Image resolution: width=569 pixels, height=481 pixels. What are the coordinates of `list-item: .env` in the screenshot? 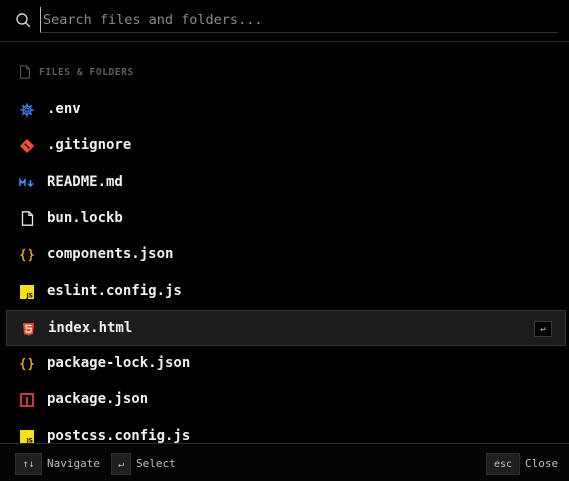 It's located at (286, 110).